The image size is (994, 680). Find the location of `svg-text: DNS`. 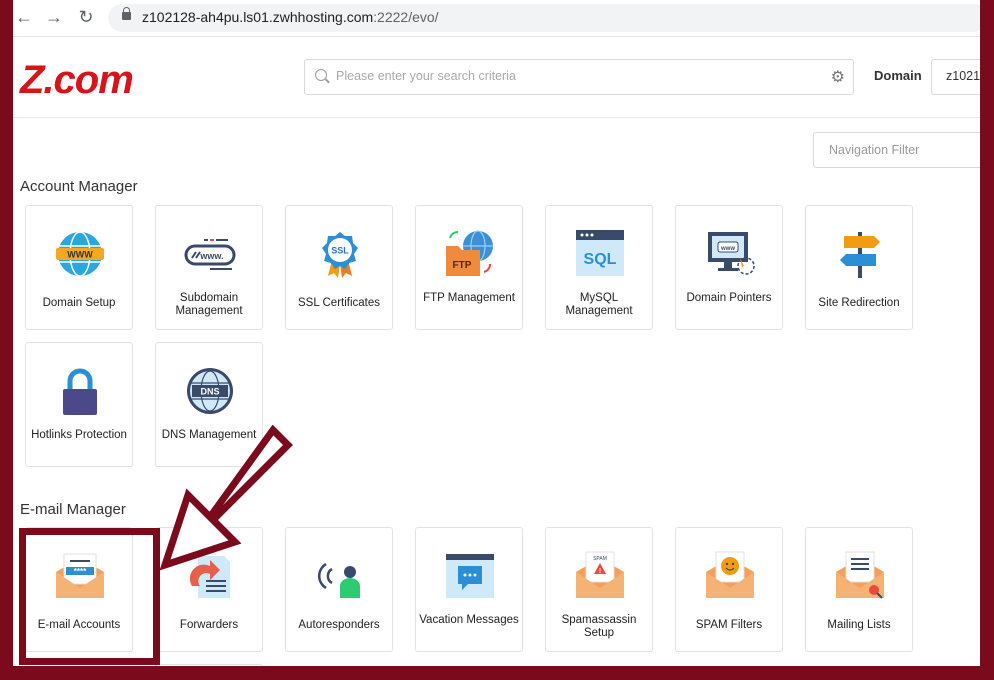

svg-text: DNS is located at coordinates (209, 392).